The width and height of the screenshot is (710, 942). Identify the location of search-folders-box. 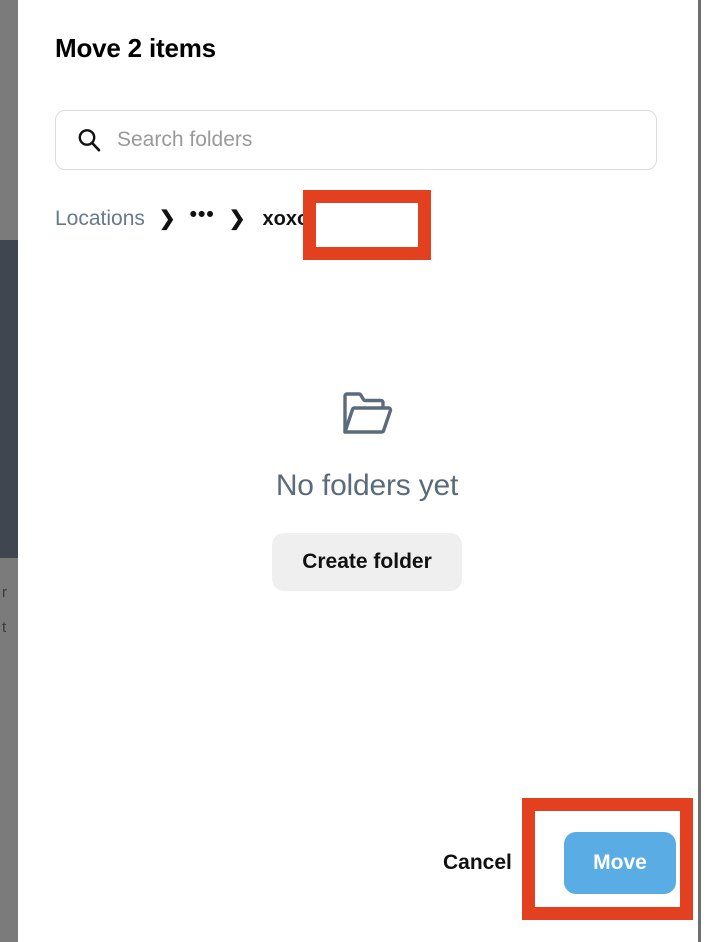
(356, 140).